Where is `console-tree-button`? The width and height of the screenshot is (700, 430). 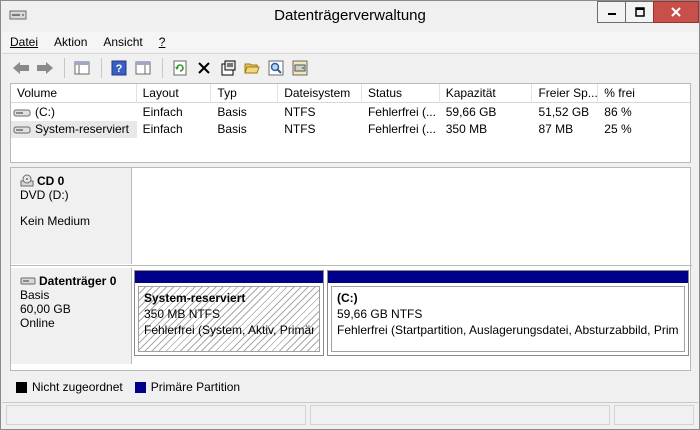
console-tree-button is located at coordinates (82, 68).